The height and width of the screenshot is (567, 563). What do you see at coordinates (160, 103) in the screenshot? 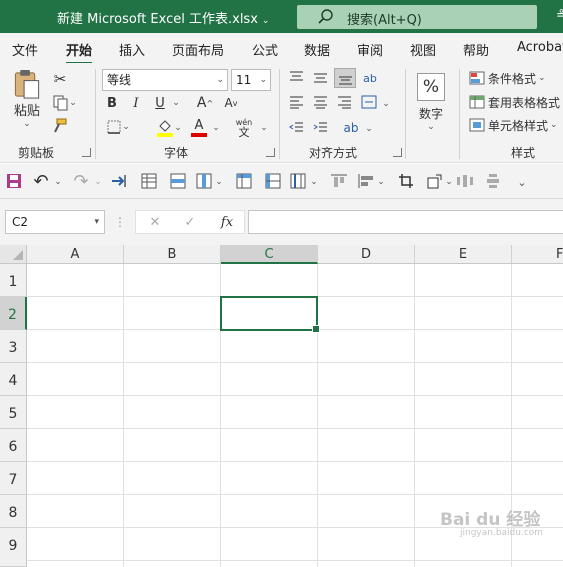
I see `underline-button: U` at bounding box center [160, 103].